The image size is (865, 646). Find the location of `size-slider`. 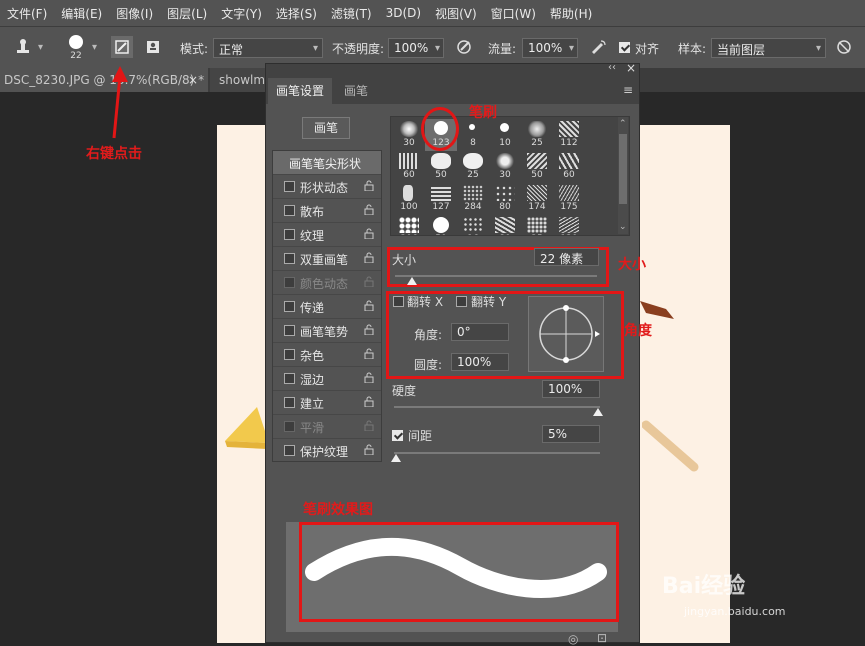

size-slider is located at coordinates (496, 276).